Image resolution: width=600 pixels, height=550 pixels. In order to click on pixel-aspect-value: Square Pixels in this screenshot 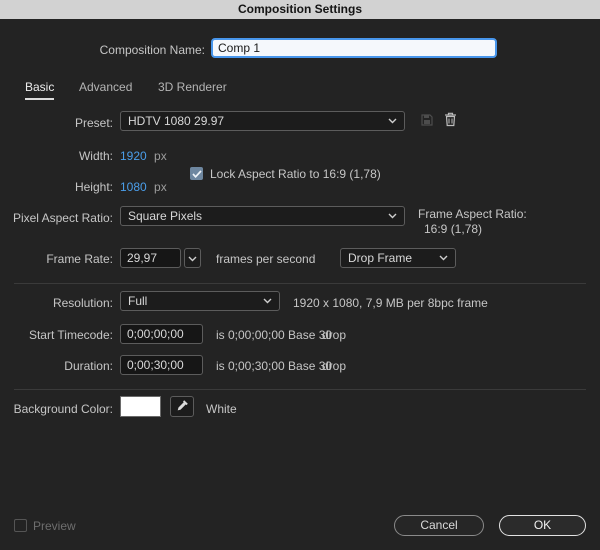, I will do `click(165, 216)`.